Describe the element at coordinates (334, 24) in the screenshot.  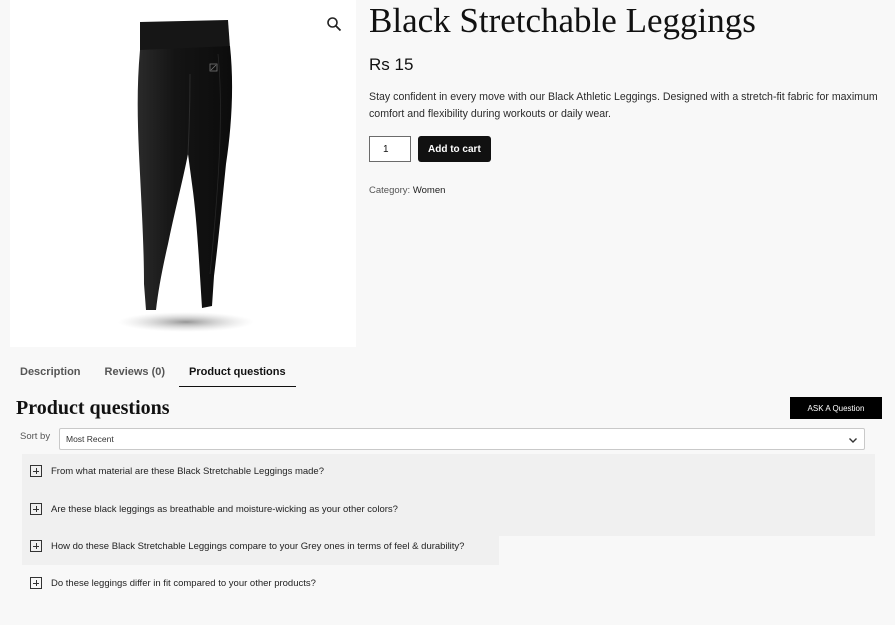
I see `search-icon` at that location.